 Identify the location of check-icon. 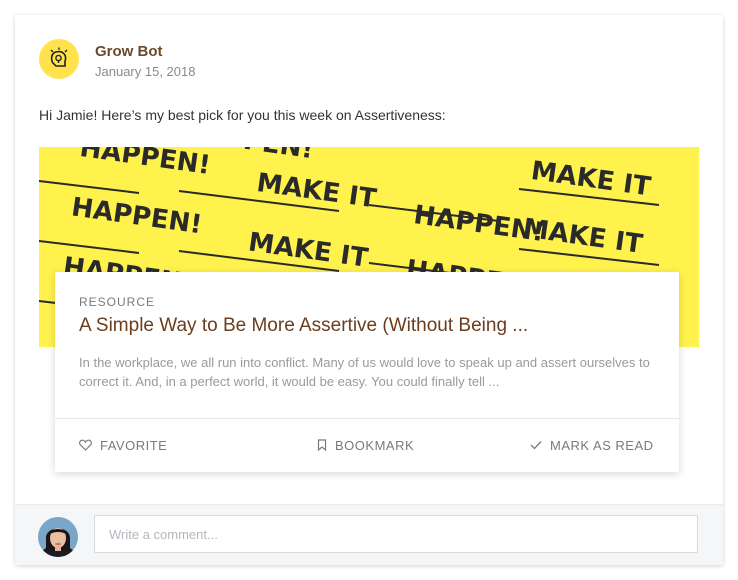
(536, 445).